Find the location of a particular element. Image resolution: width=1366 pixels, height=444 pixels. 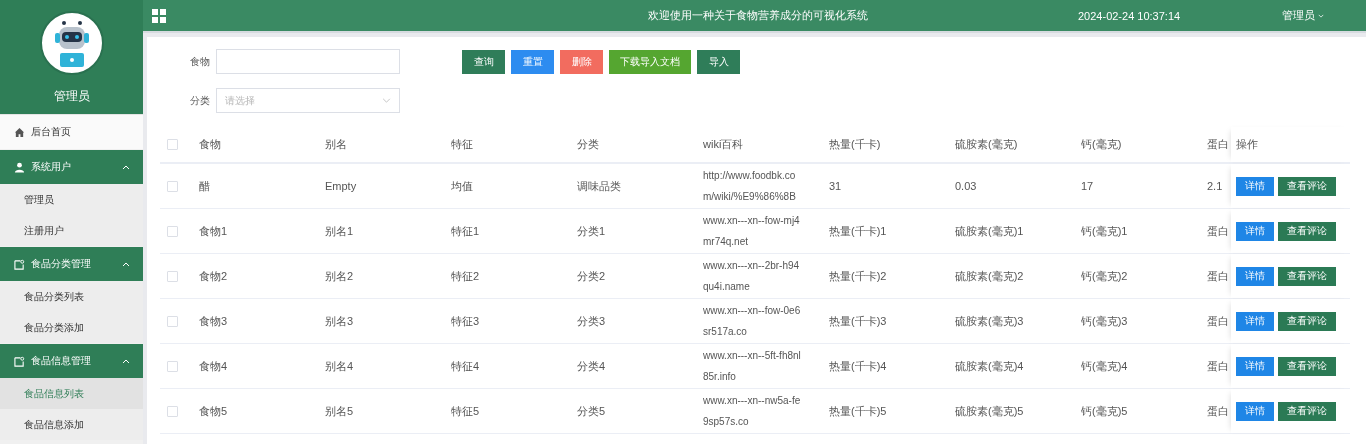

column-header: 硫胺素(毫克) is located at coordinates (986, 144).